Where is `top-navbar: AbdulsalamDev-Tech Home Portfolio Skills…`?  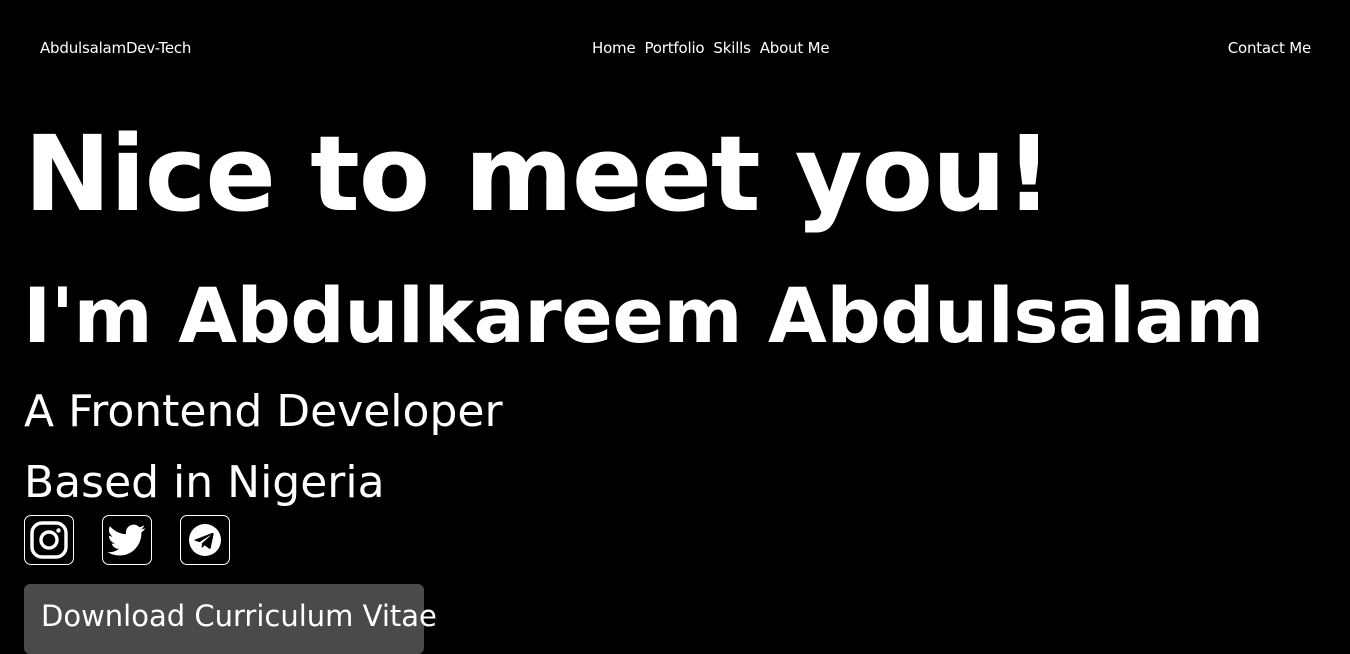
top-navbar: AbdulsalamDev-Tech Home Portfolio Skills… is located at coordinates (675, 47).